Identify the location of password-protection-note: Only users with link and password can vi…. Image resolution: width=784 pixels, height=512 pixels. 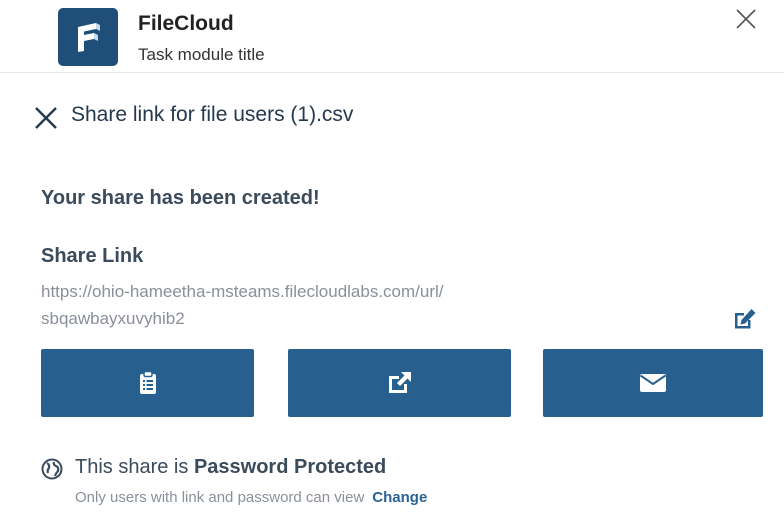
(251, 497).